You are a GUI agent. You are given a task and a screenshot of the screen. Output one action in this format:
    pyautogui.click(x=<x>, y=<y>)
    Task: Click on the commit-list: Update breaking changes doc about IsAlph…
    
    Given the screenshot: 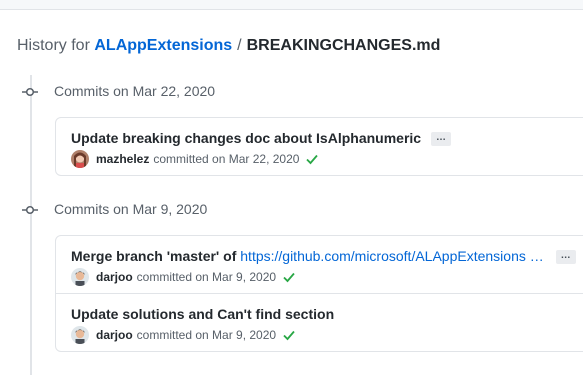 What is the action you would take?
    pyautogui.click(x=319, y=146)
    